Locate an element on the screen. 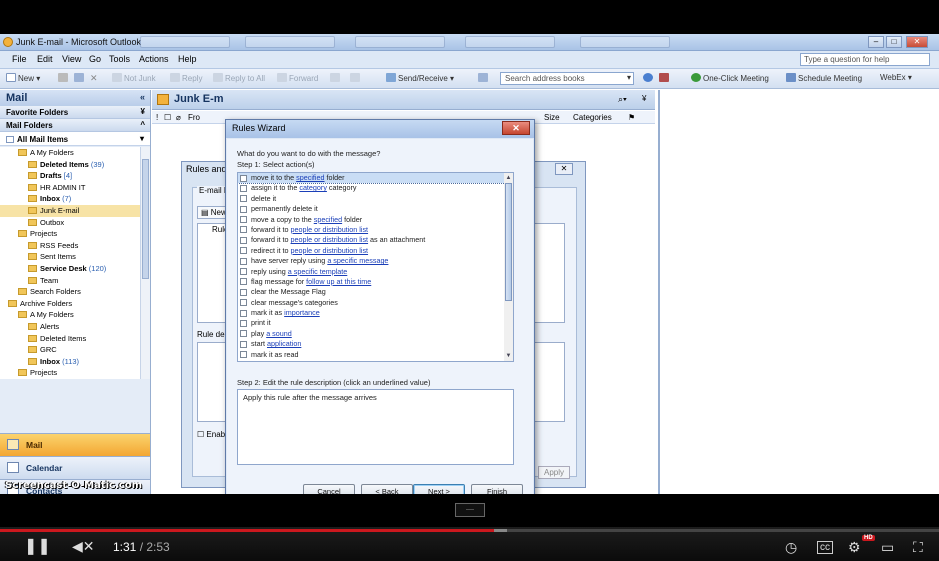 Image resolution: width=939 pixels, height=561 pixels. folder-item: Team is located at coordinates (70, 281).